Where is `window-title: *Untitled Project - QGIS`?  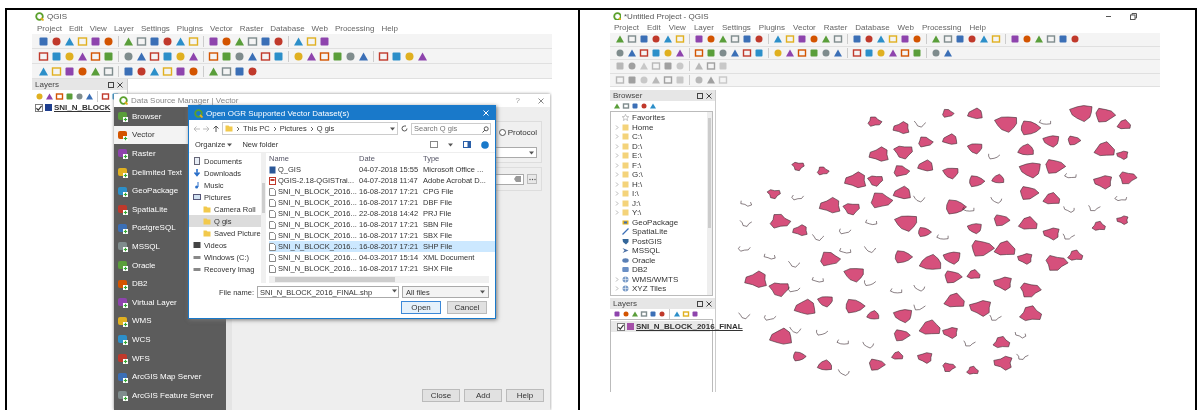 window-title: *Untitled Project - QGIS is located at coordinates (666, 16).